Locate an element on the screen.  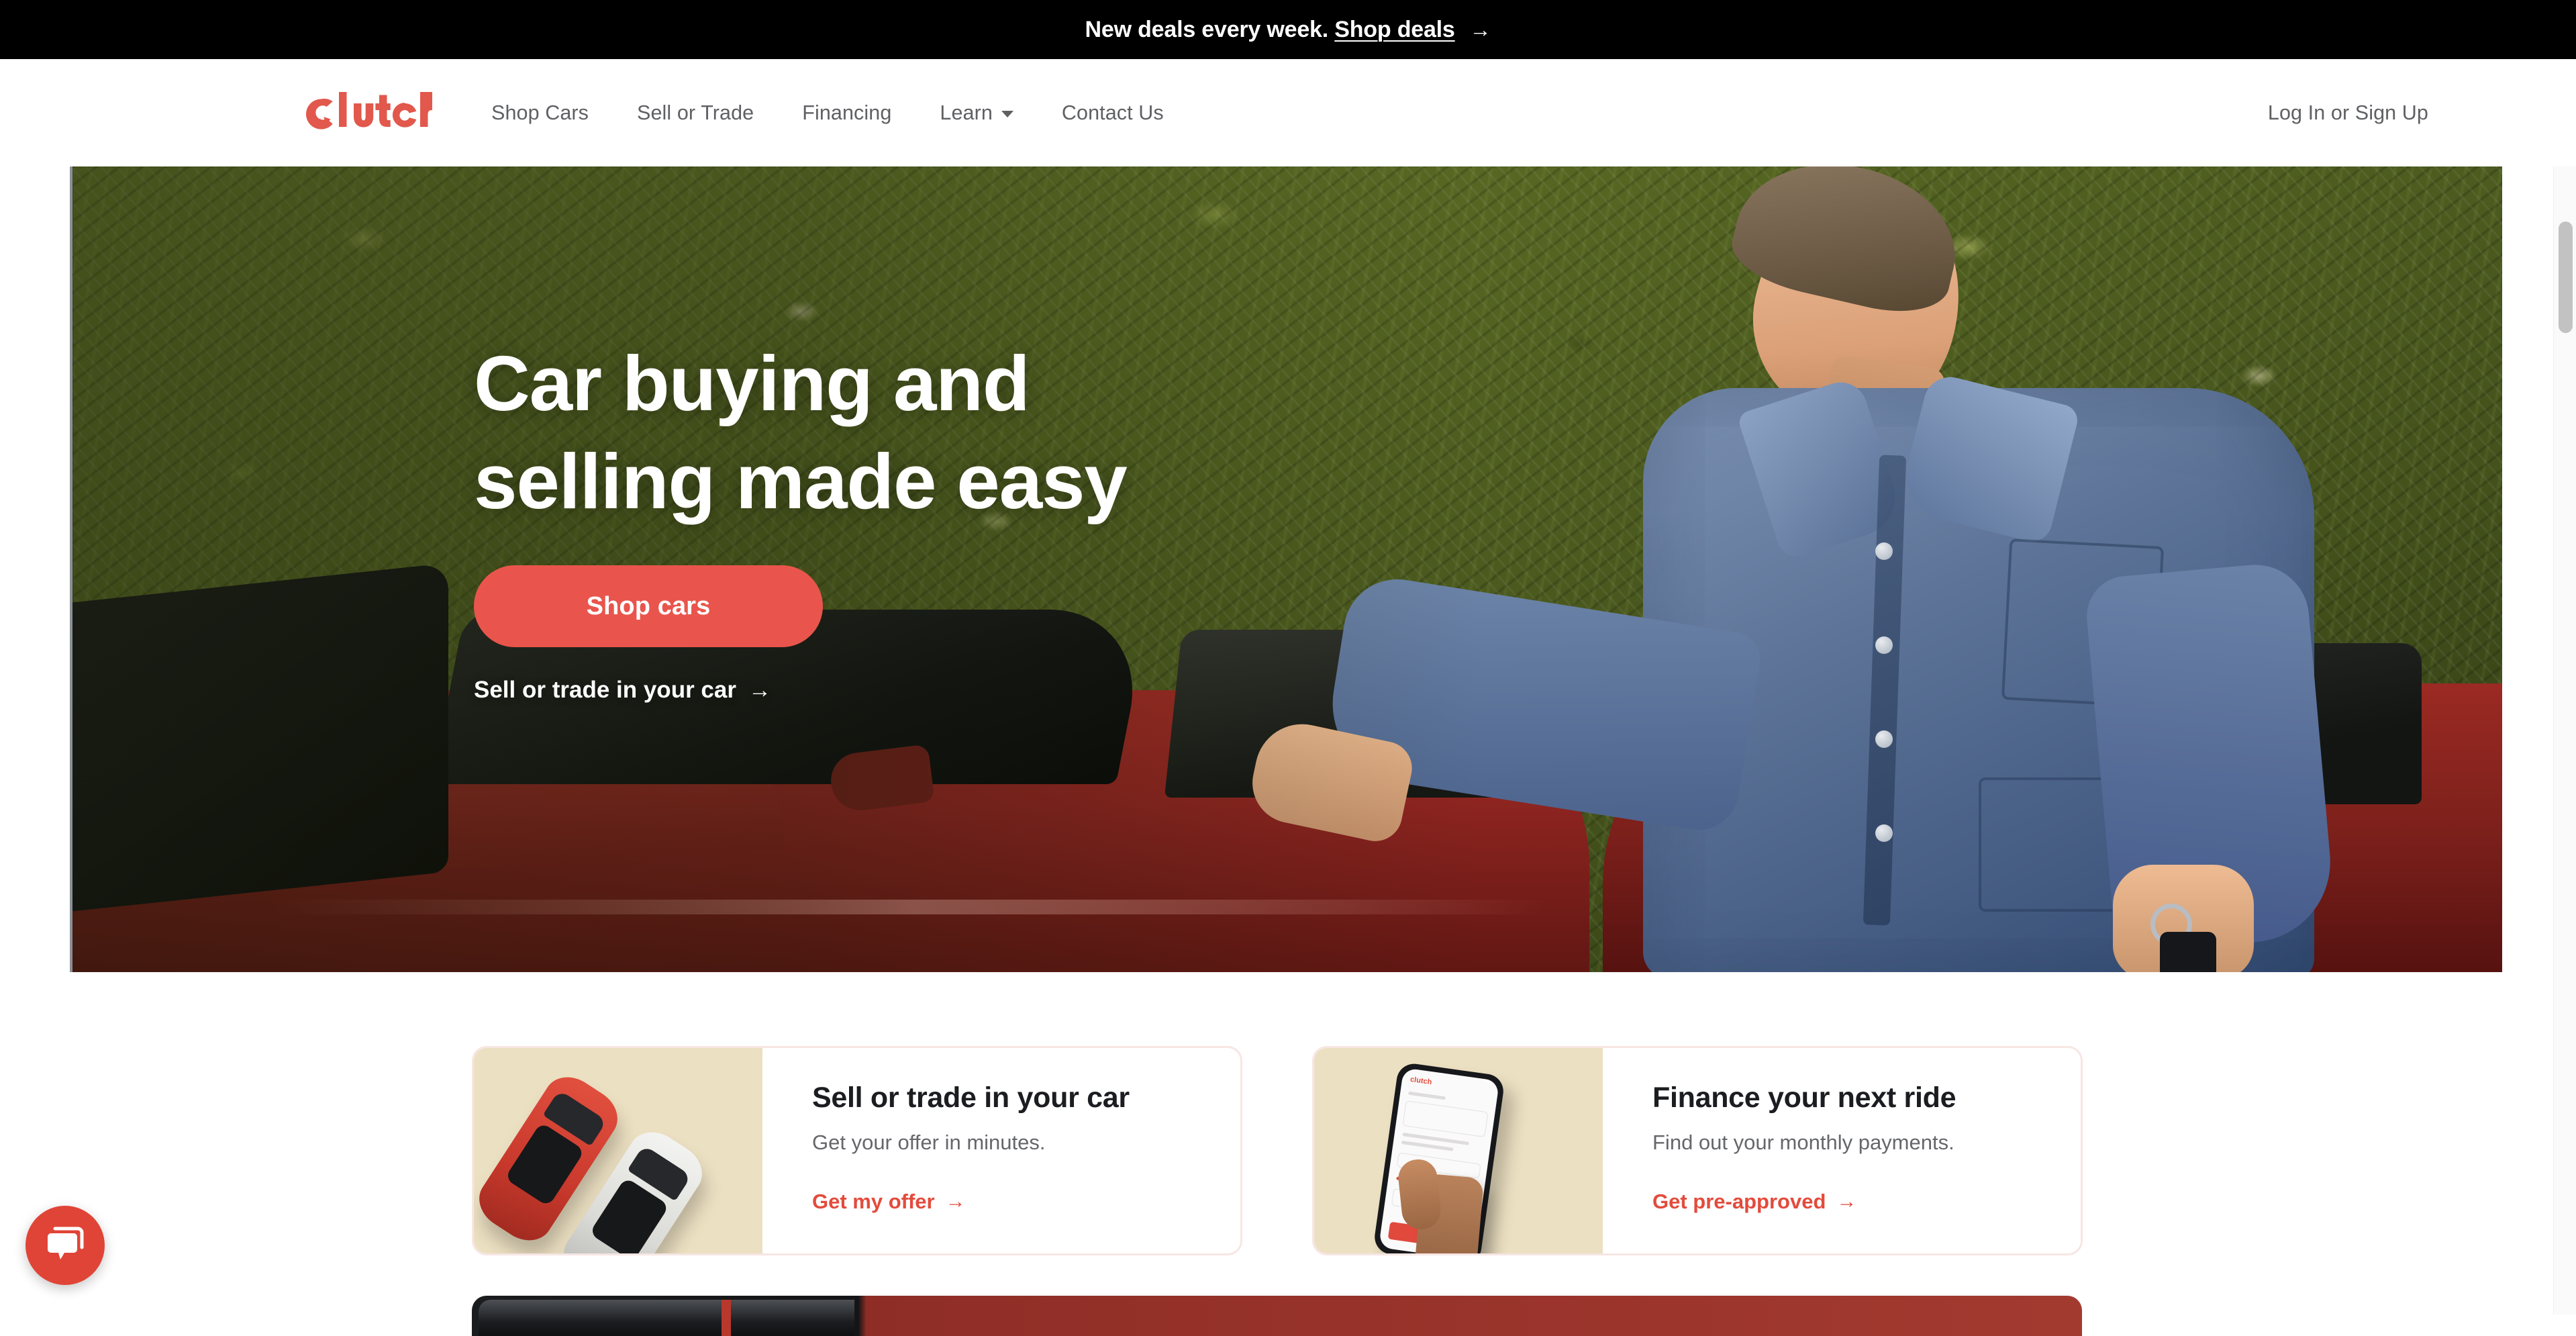
scrollbar-thumb is located at coordinates (2566, 277).